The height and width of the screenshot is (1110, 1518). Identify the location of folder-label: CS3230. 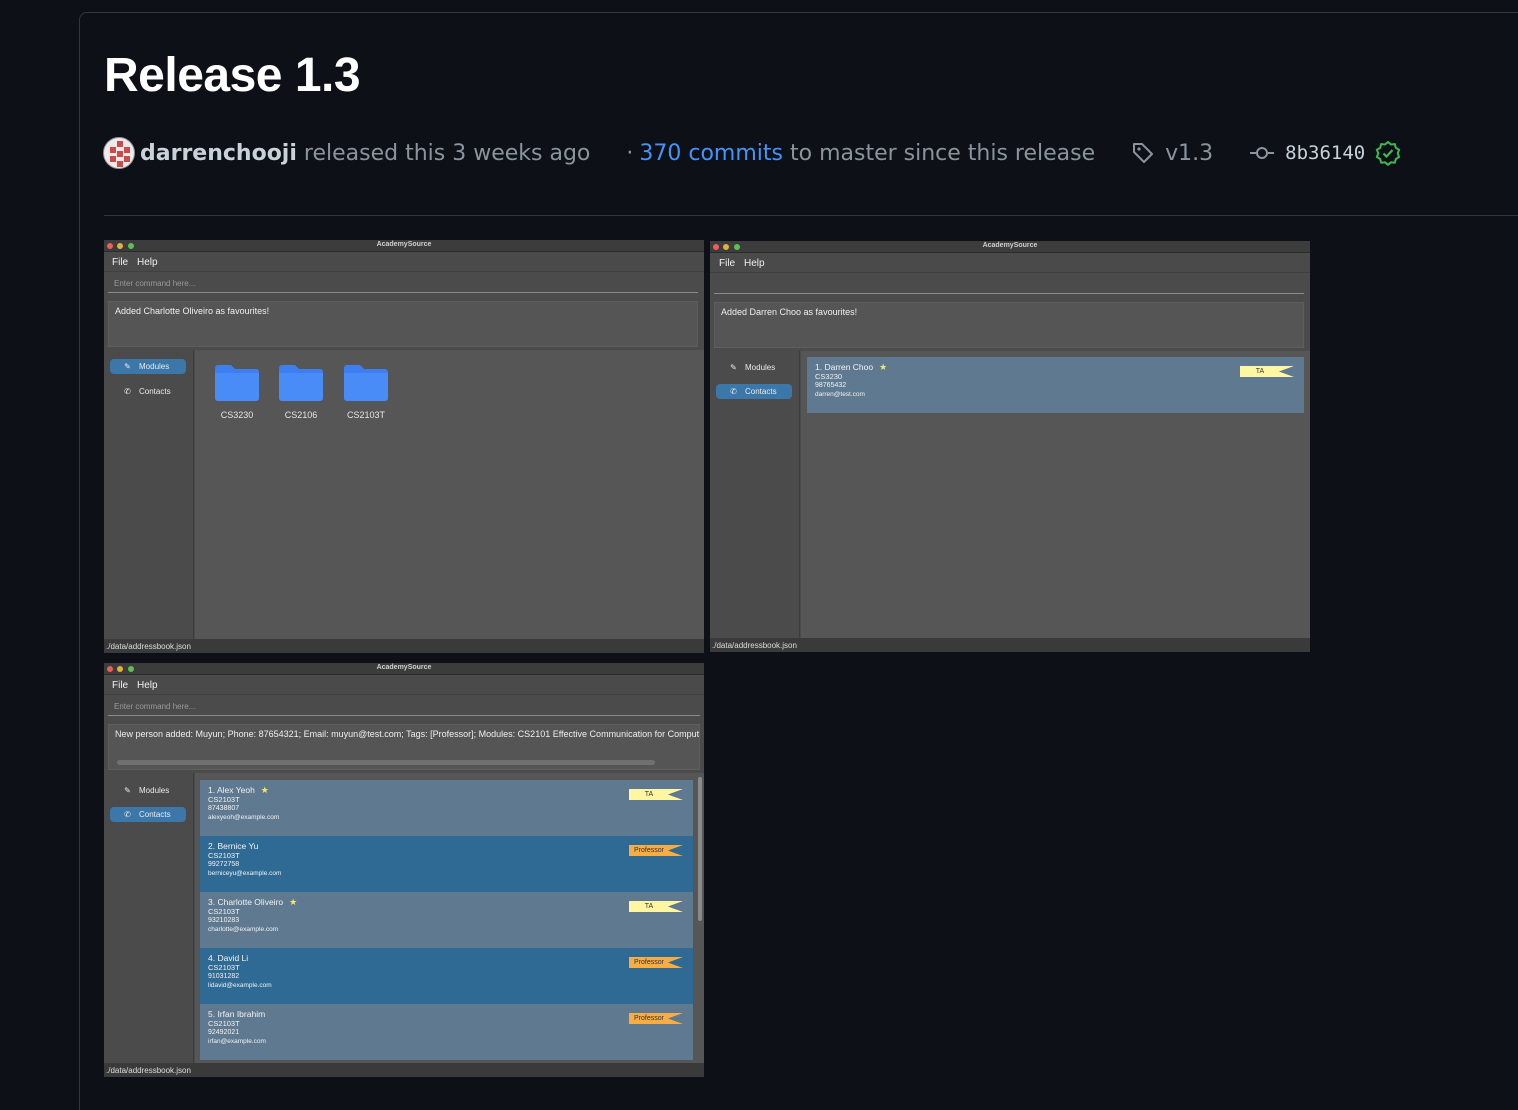
(237, 415).